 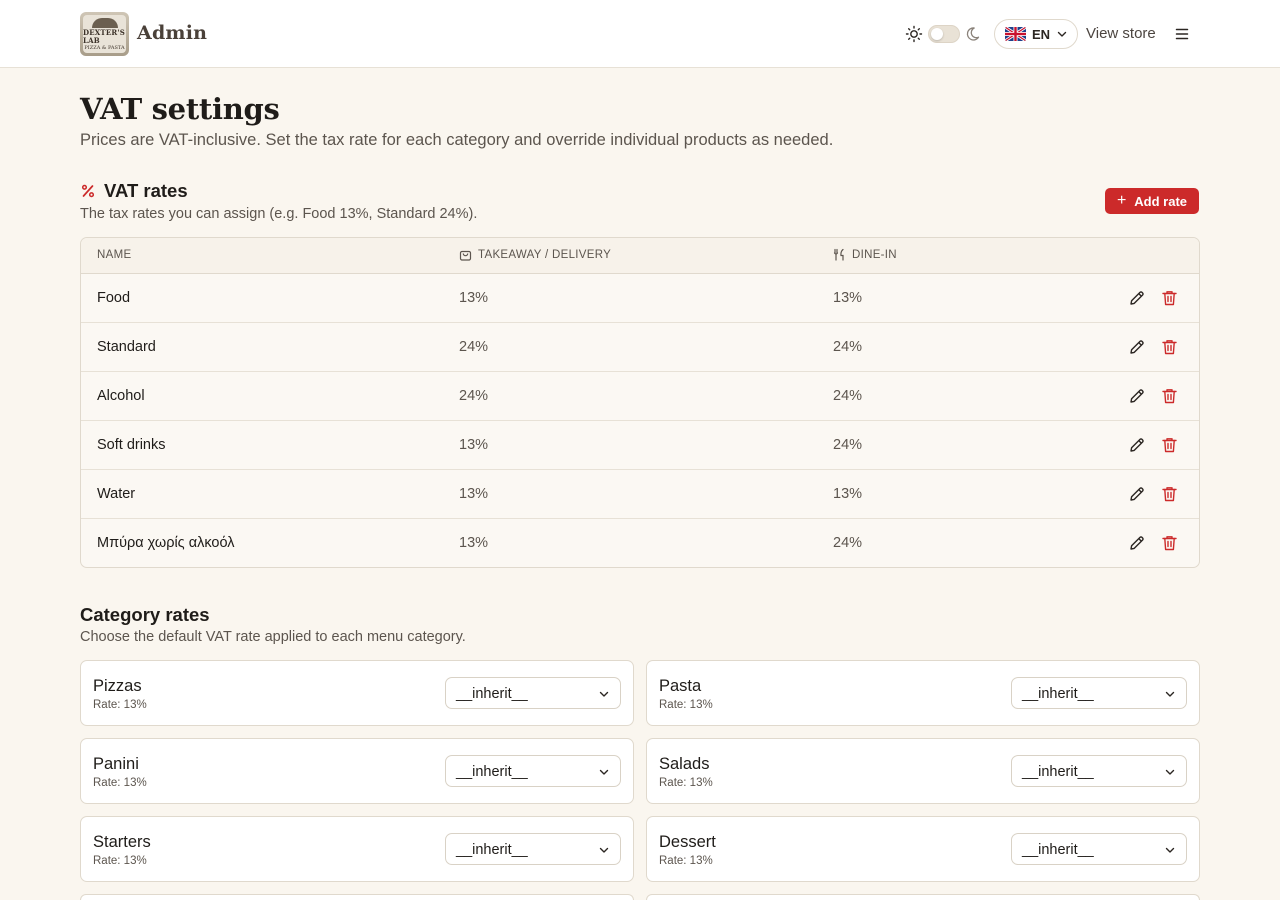 What do you see at coordinates (923, 771) in the screenshot?
I see `category-card: Salads Rate: 13% __inherit__` at bounding box center [923, 771].